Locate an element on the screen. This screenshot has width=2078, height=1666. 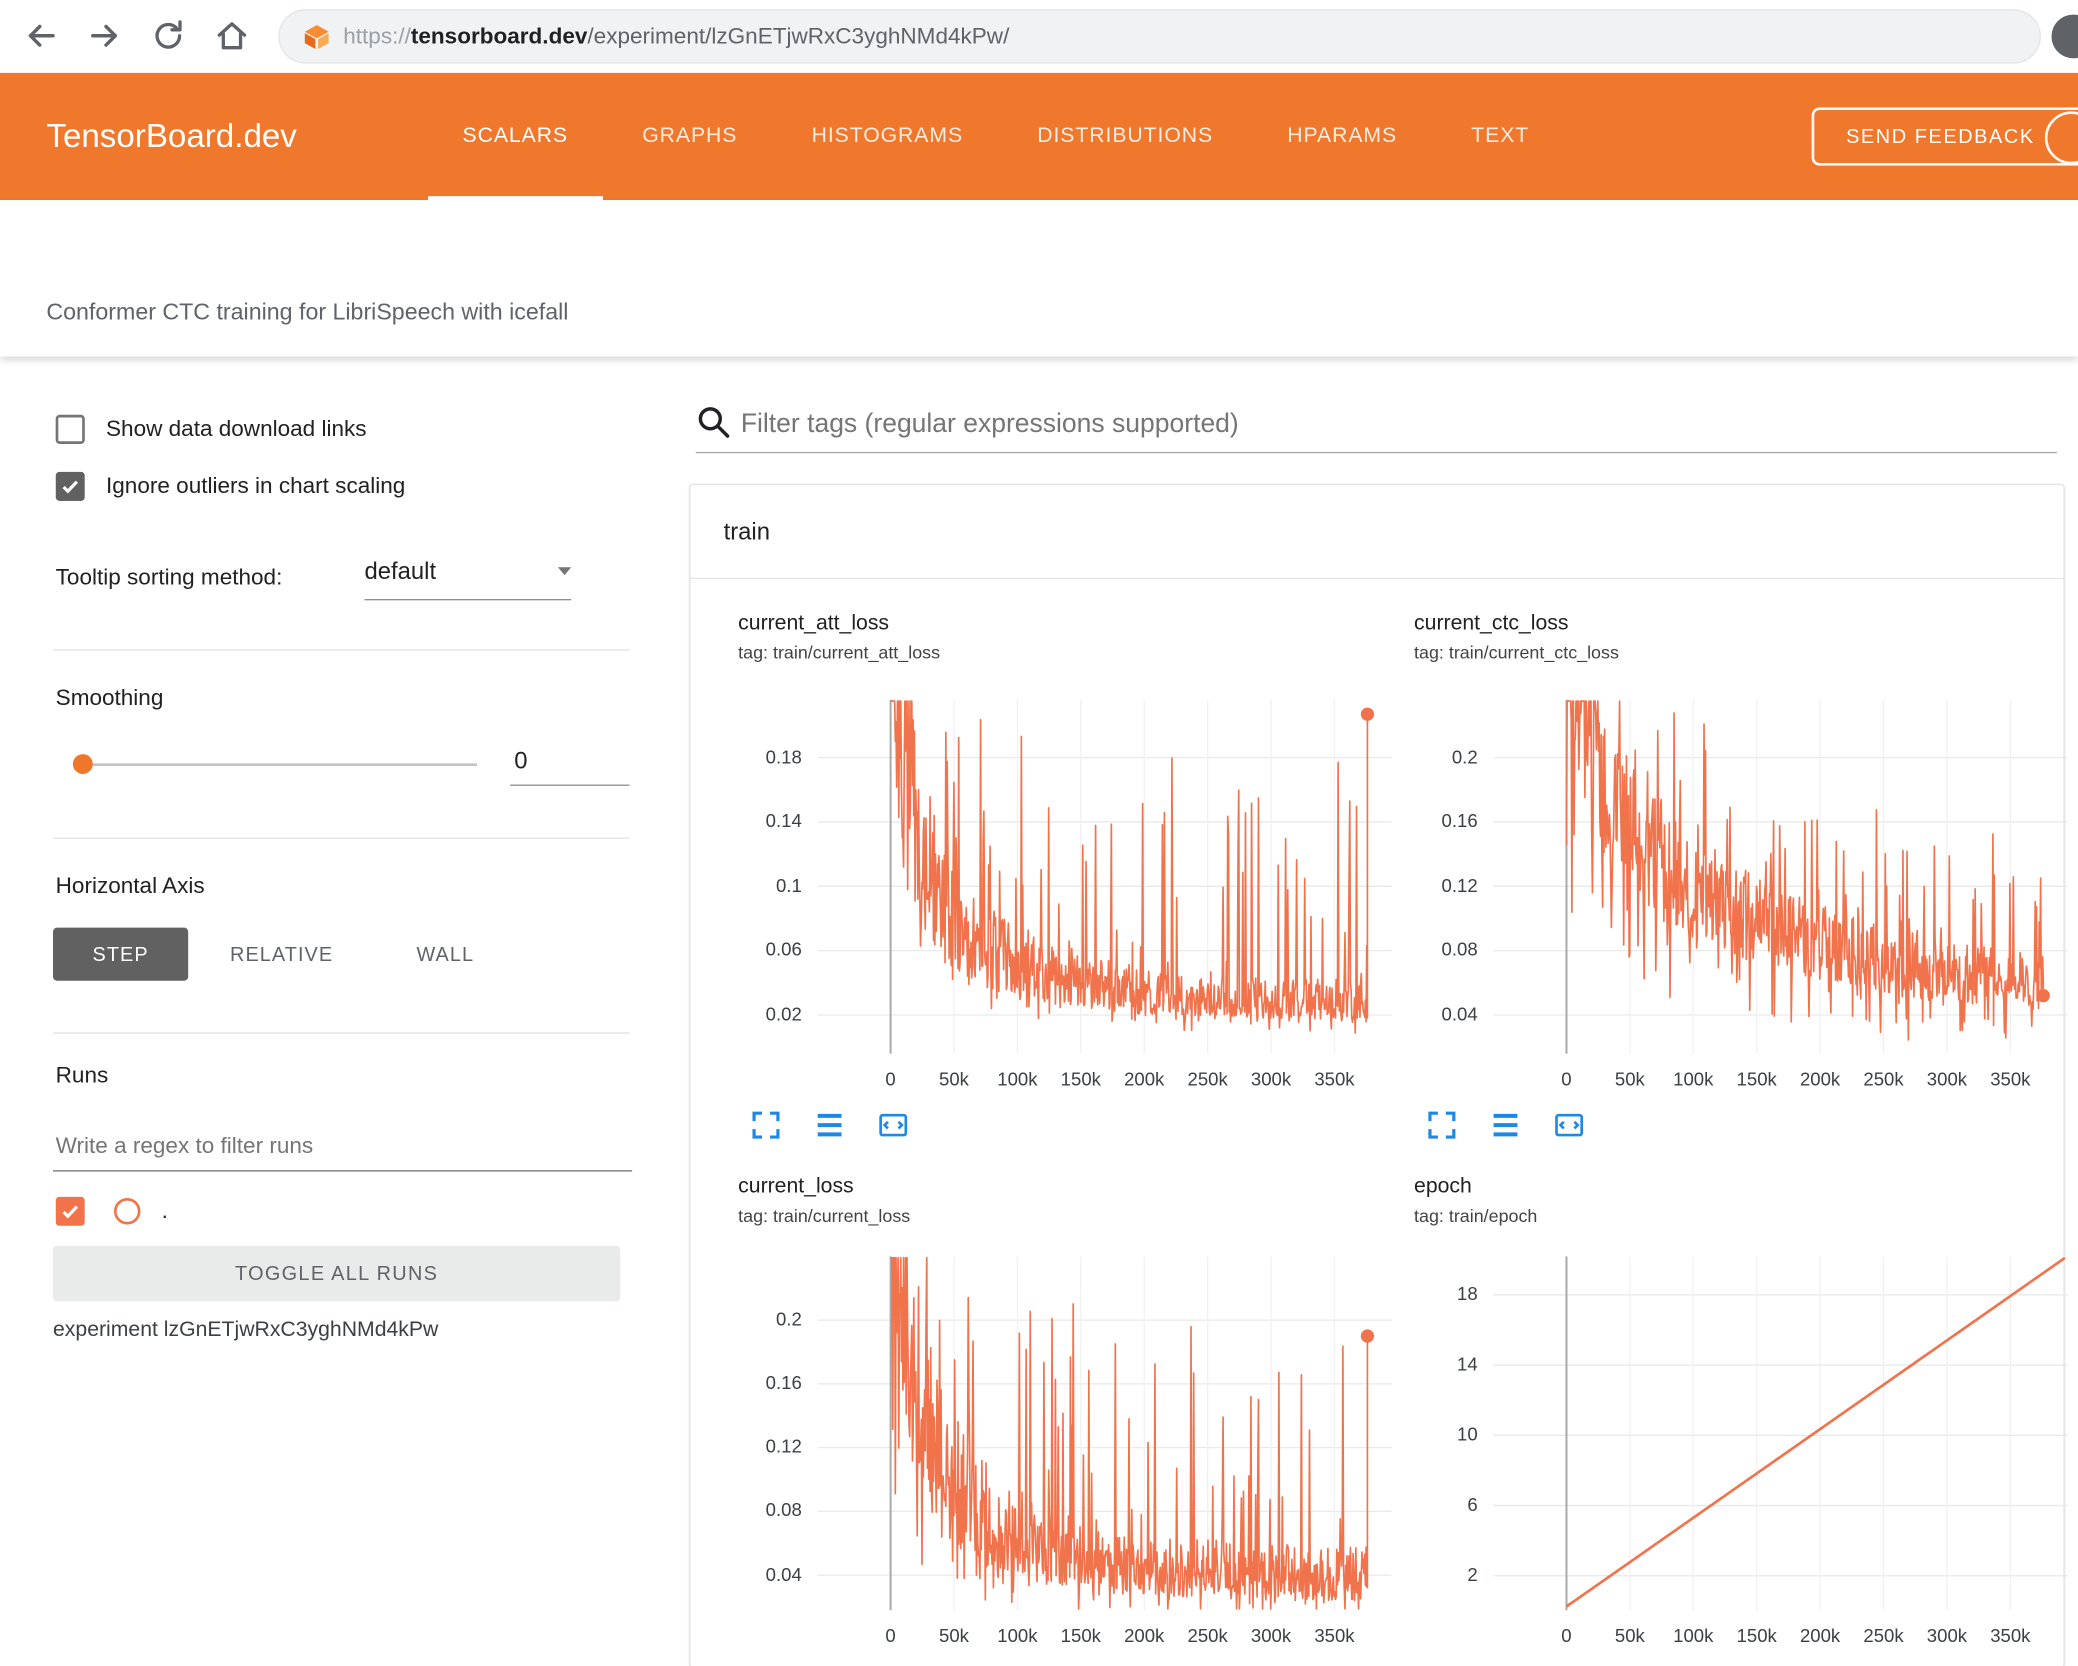
tooltip-sorting-label: Tooltip sorting method: is located at coordinates (169, 577).